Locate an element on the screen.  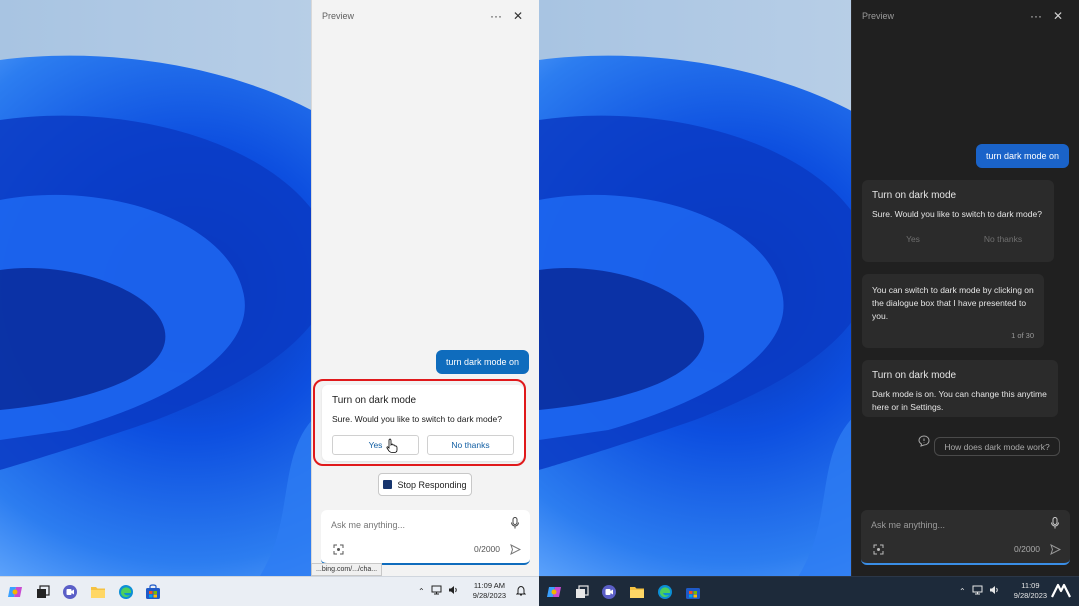
clock-time-dark: 11:09 is located at coordinates (1030, 585).